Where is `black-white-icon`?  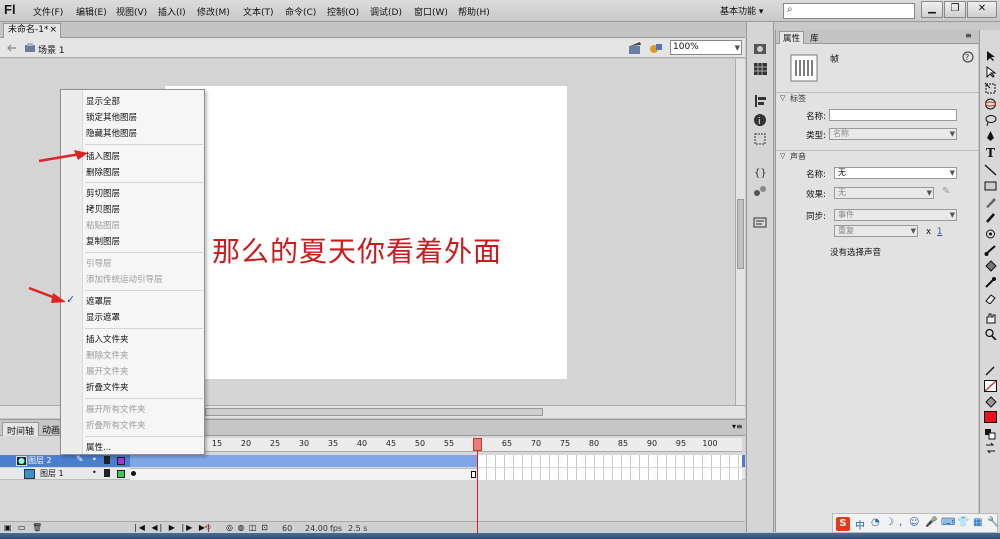
black-white-icon is located at coordinates (990, 434).